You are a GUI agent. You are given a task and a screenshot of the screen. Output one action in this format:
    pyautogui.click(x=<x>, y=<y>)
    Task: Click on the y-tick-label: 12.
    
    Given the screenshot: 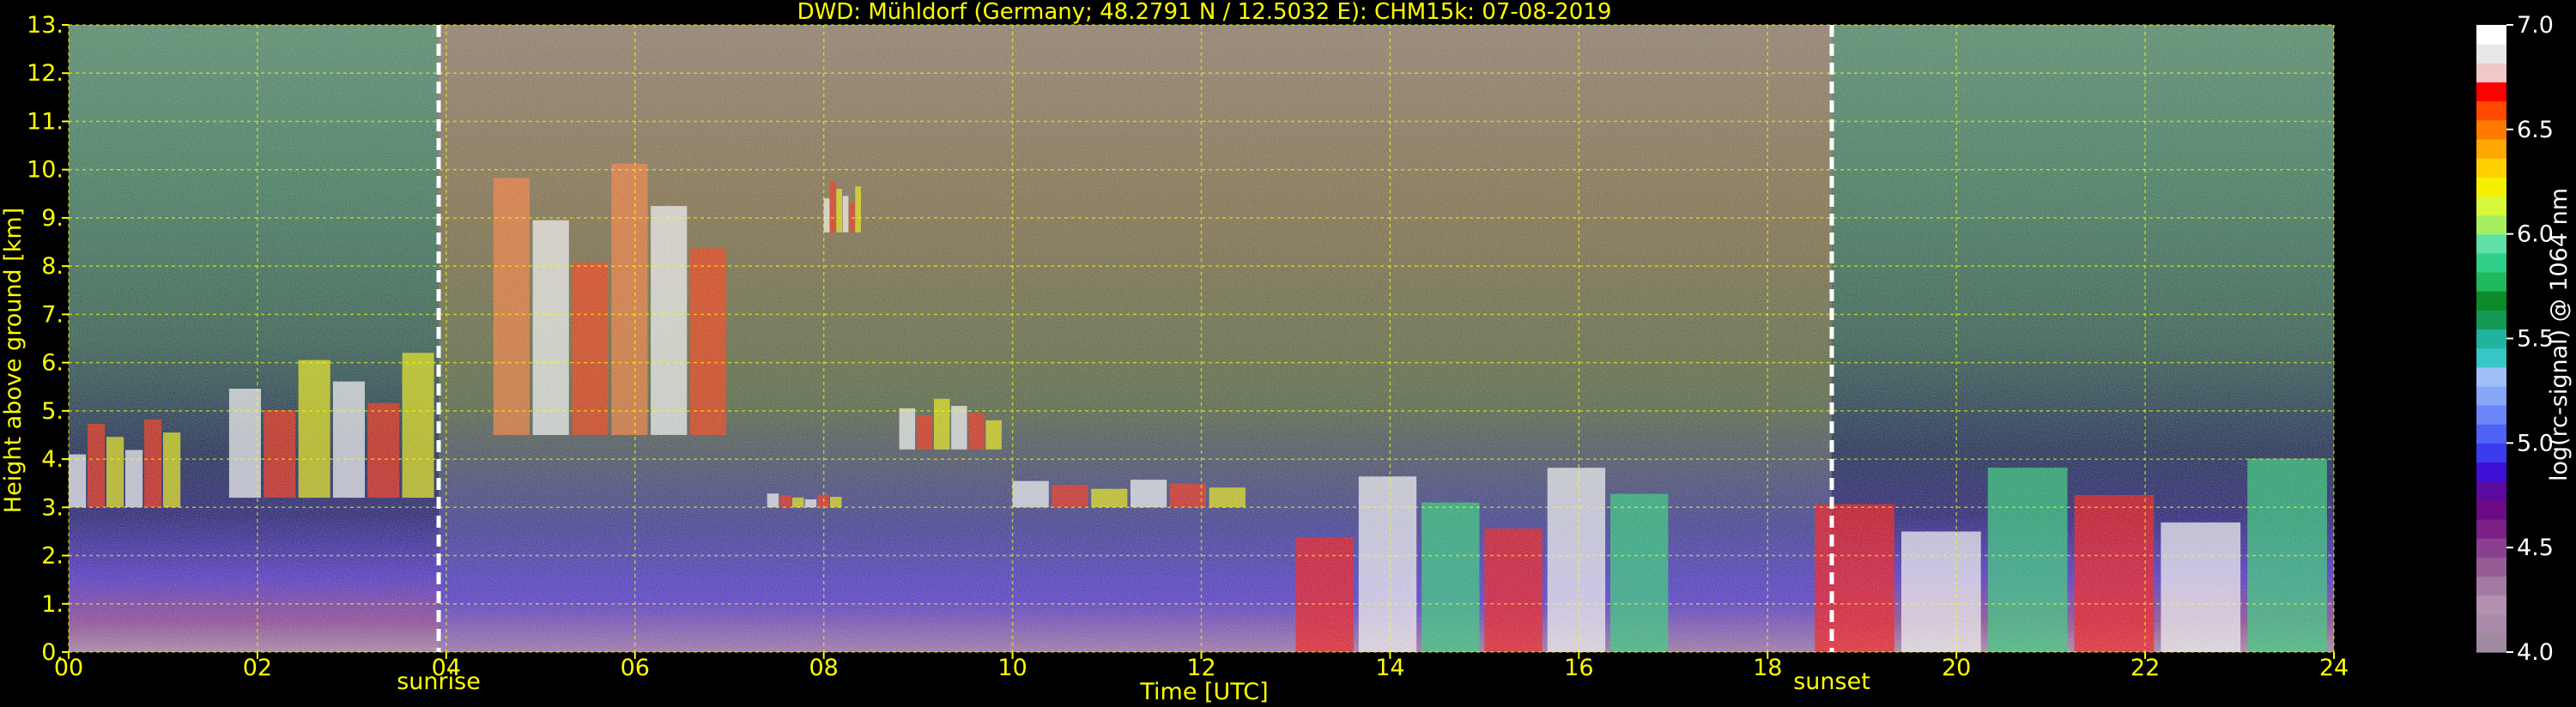 What is the action you would take?
    pyautogui.click(x=45, y=74)
    